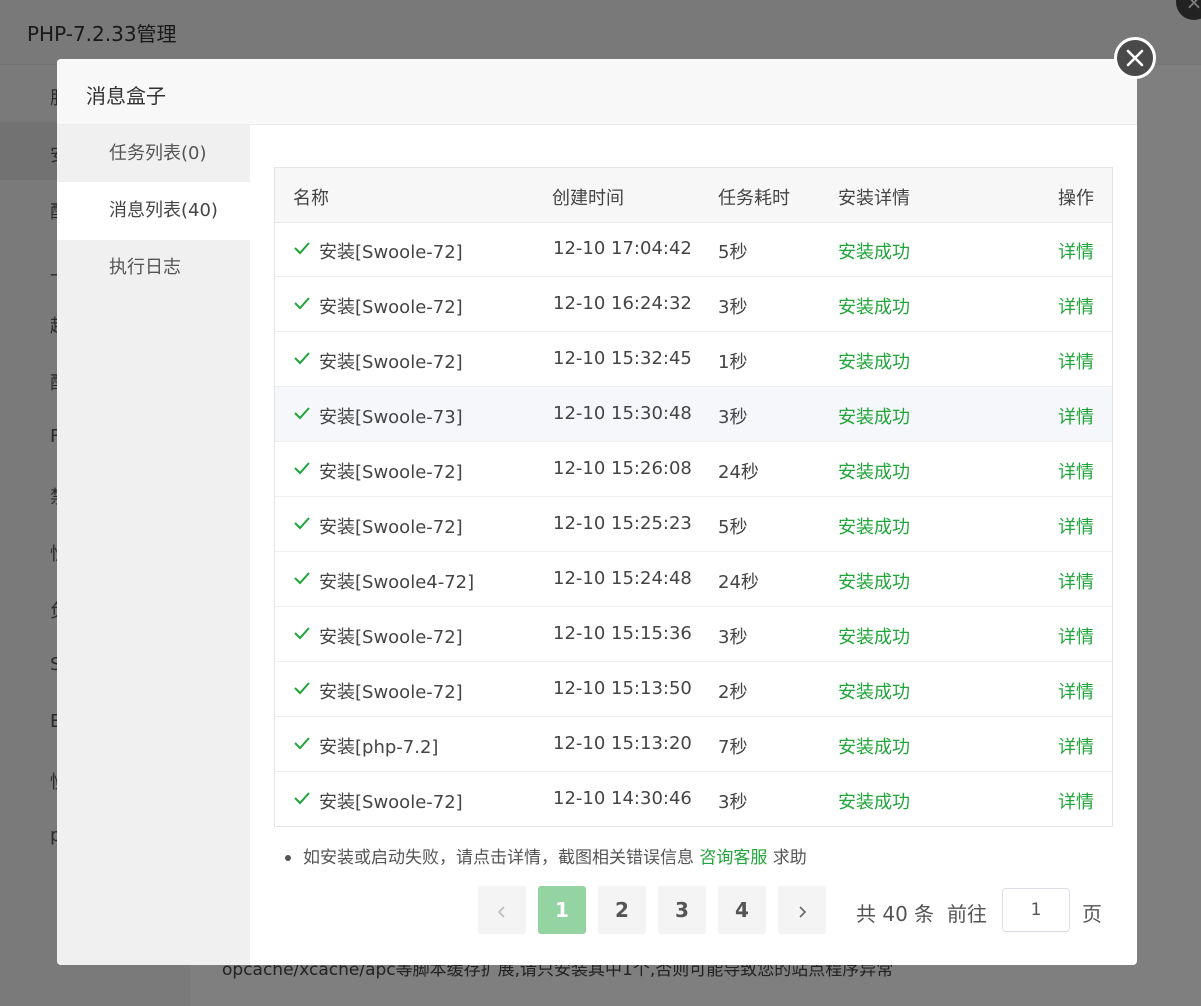 Image resolution: width=1201 pixels, height=1006 pixels. Describe the element at coordinates (153, 545) in the screenshot. I see `modal-sidebar: 任务列表(0) 消息列表(40) 执行日志` at that location.